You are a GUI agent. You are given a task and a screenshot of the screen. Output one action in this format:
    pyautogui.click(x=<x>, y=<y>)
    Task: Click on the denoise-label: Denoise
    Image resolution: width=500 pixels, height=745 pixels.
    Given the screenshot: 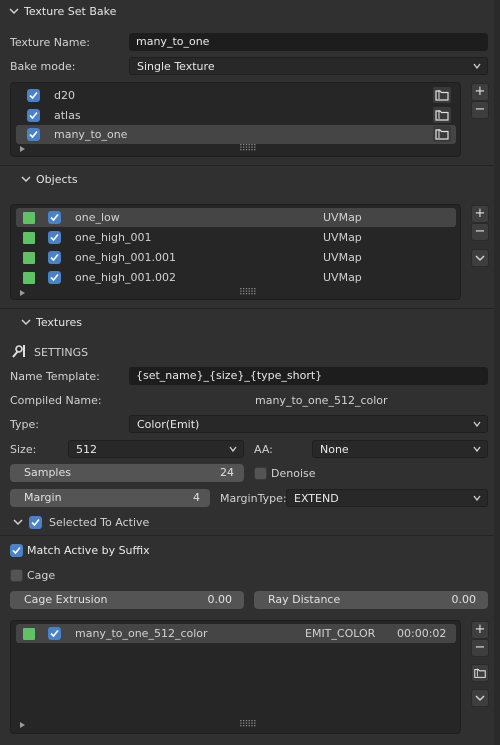 What is the action you would take?
    pyautogui.click(x=293, y=473)
    